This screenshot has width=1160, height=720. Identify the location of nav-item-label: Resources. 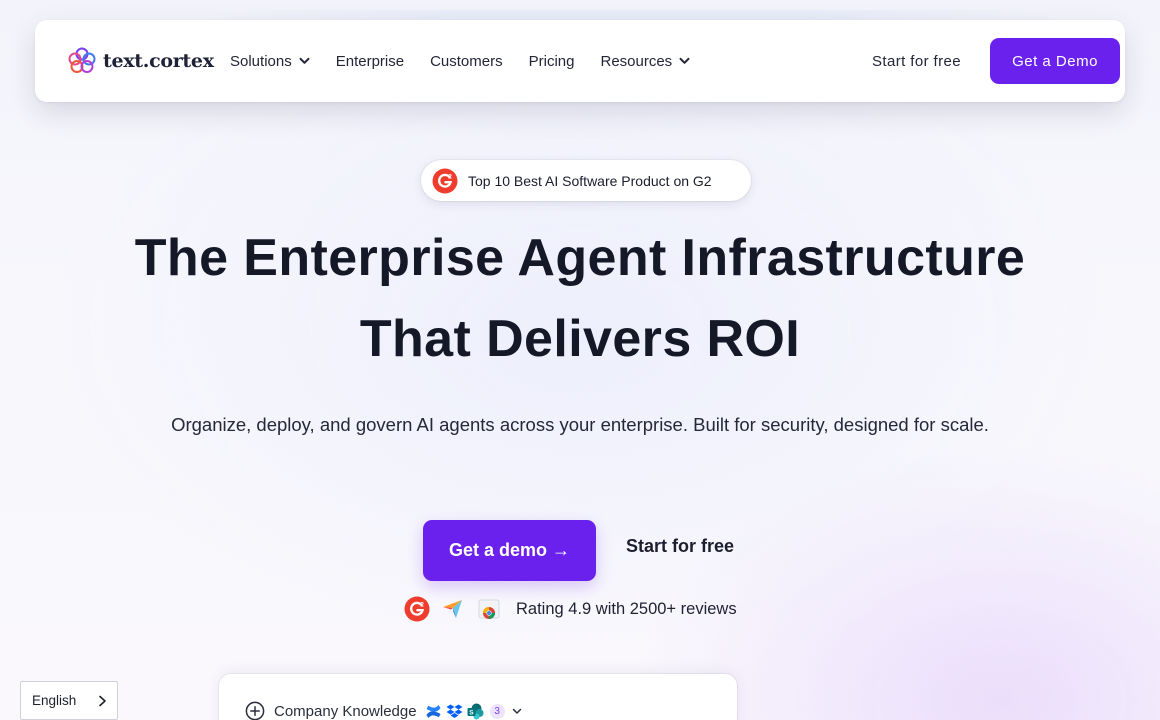
(636, 61).